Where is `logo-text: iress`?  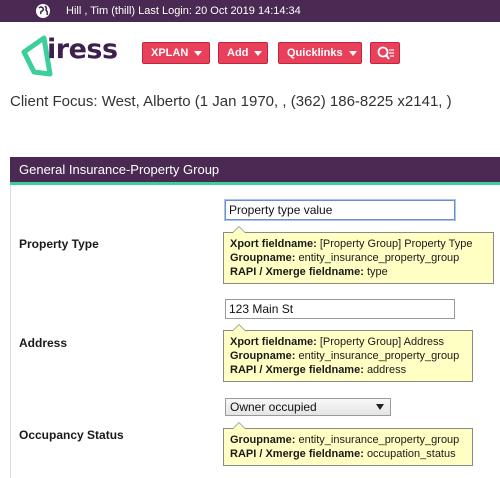 logo-text: iress is located at coordinates (82, 49).